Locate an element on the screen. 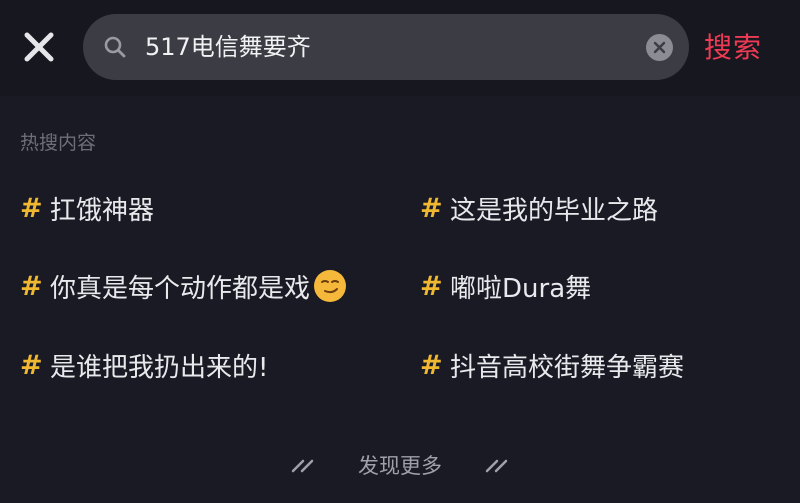 This screenshot has height=503, width=800. close-button is located at coordinates (39, 47).